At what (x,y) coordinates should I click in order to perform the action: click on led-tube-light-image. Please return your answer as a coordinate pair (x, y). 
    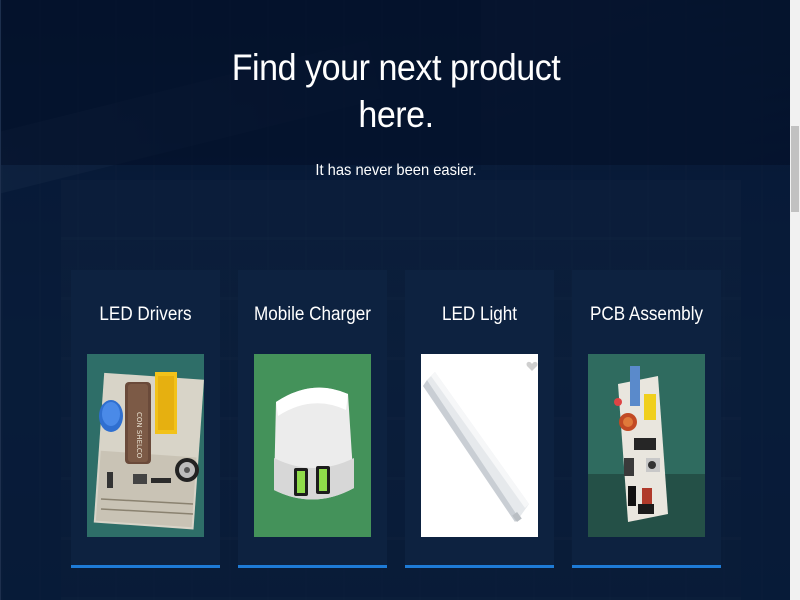
    Looking at the image, I should click on (479, 445).